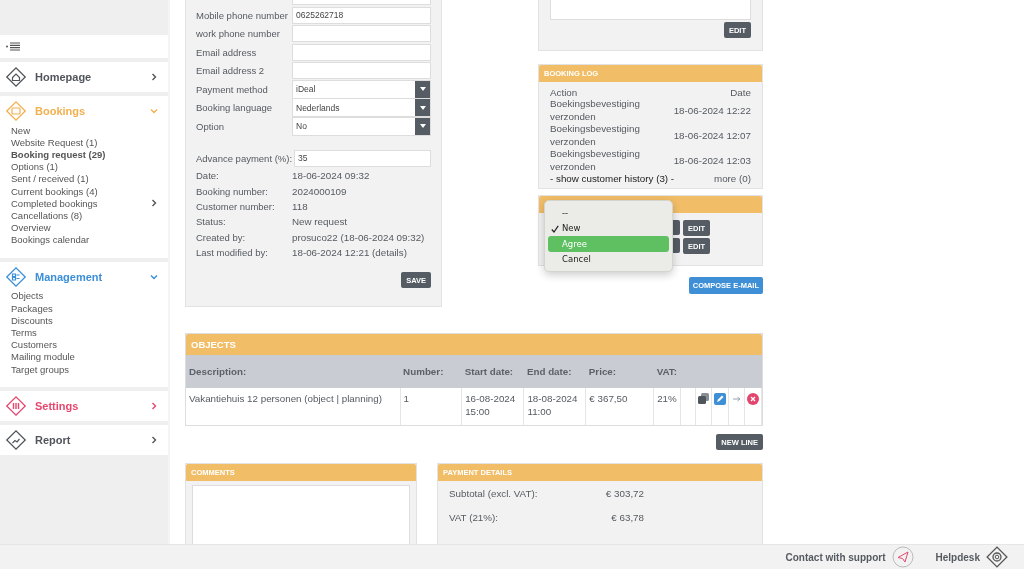 The width and height of the screenshot is (1024, 569). What do you see at coordinates (331, 176) in the screenshot?
I see `info-value: 18-06-2024 09:32` at bounding box center [331, 176].